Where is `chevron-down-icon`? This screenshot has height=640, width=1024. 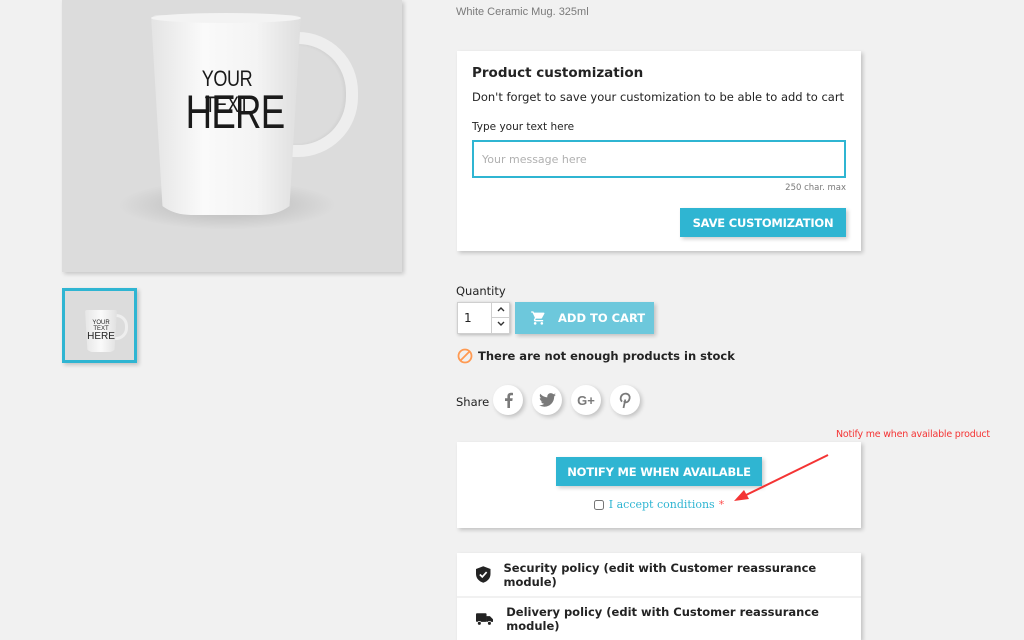
chevron-down-icon is located at coordinates (500, 323).